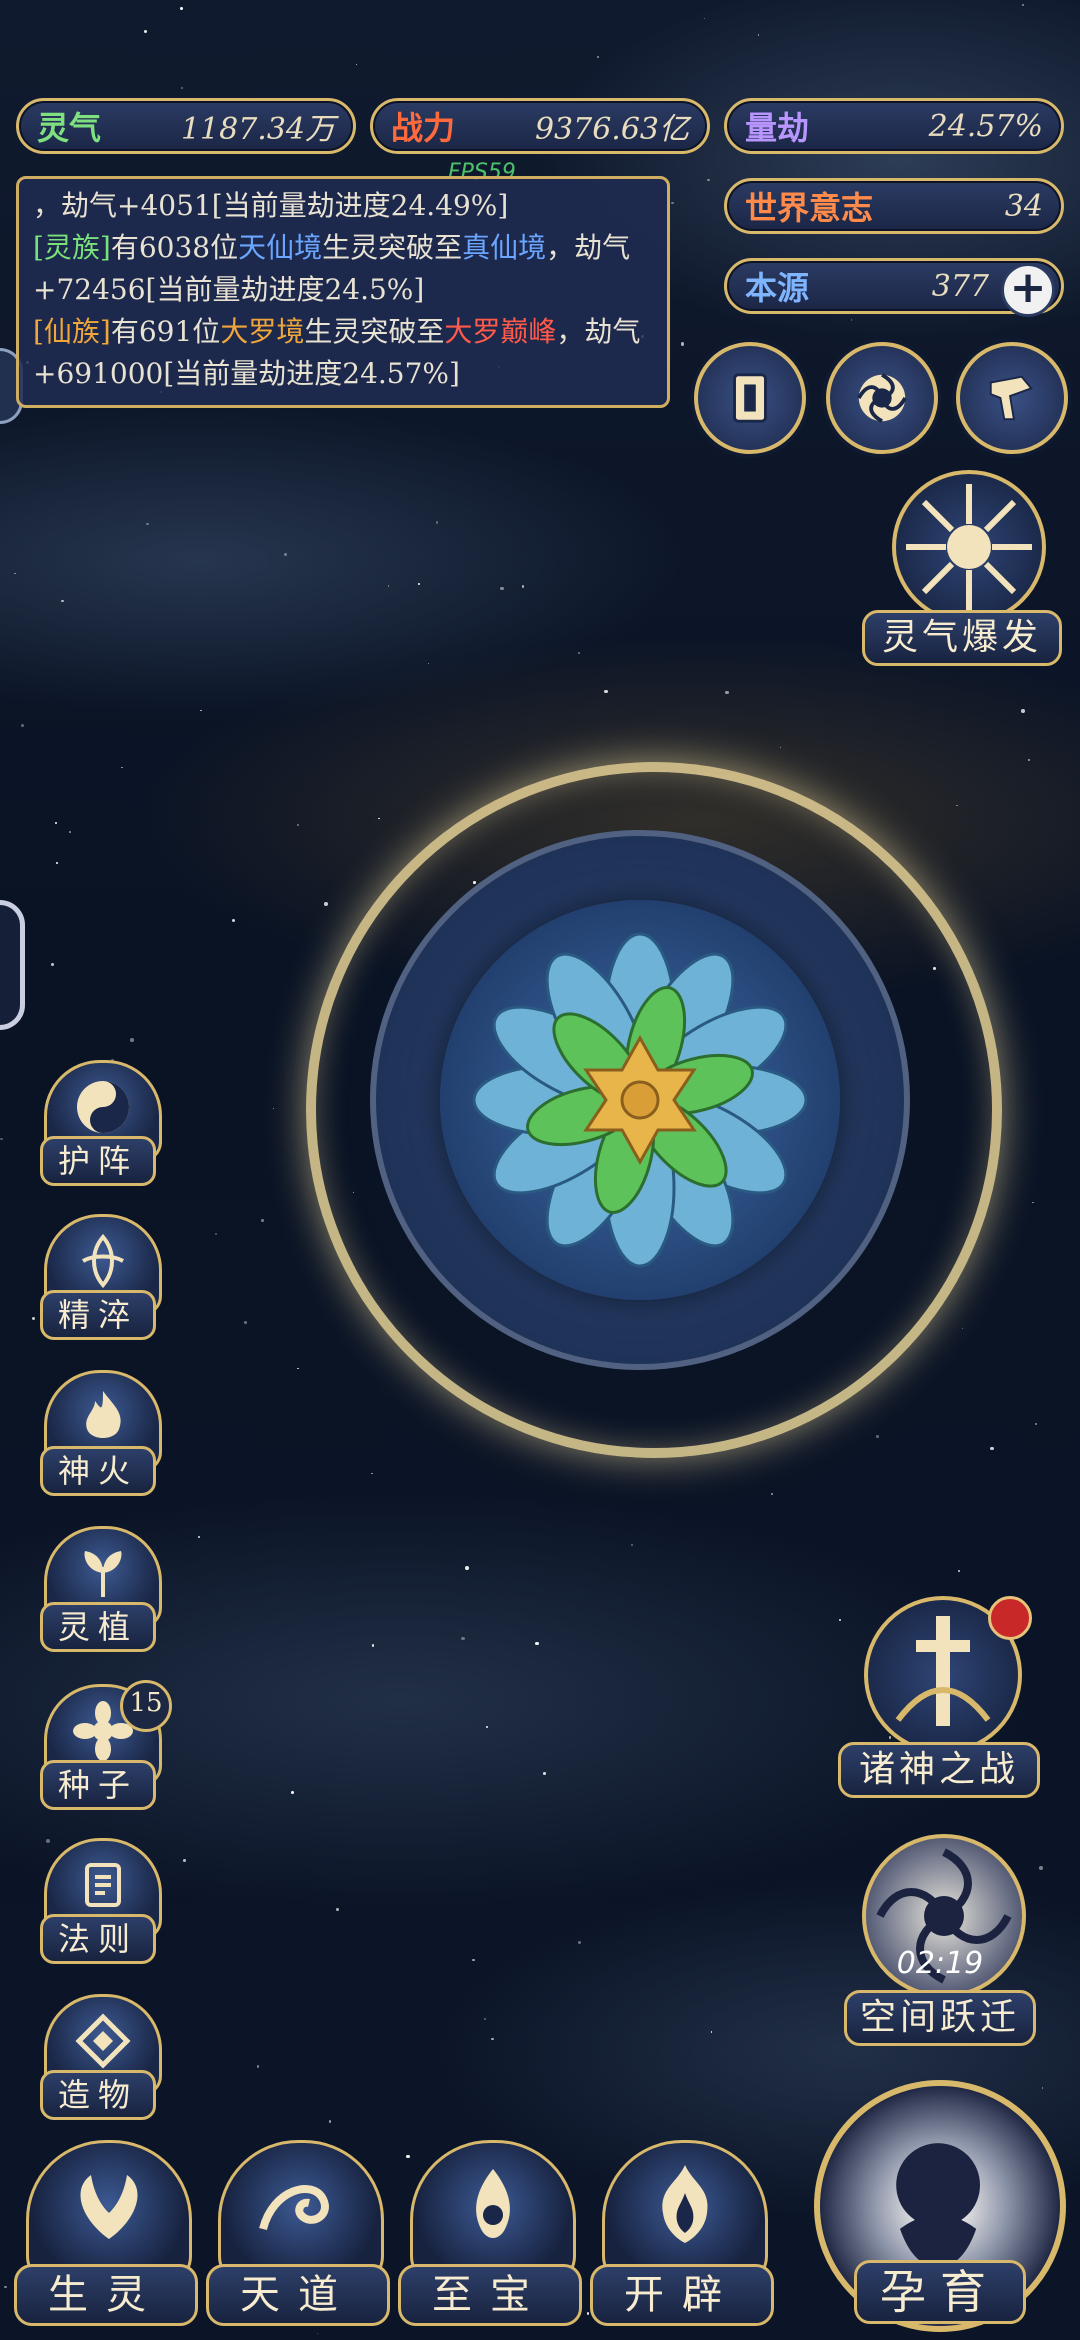  Describe the element at coordinates (940, 1963) in the screenshot. I see `jump-timer: 02:19` at that location.